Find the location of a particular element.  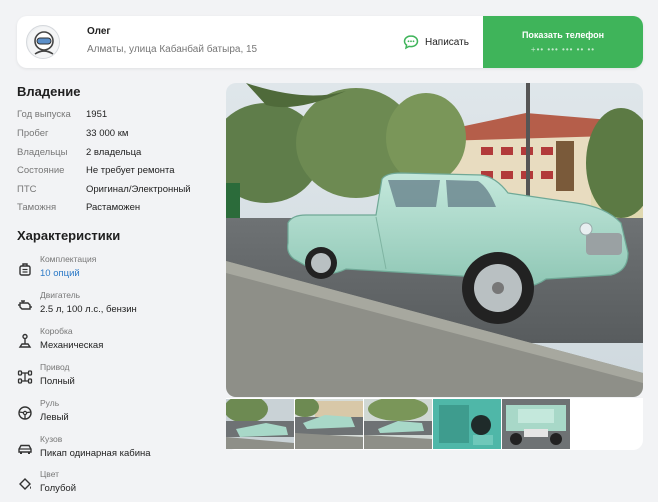

ownership-value: Растаможен is located at coordinates (113, 207).